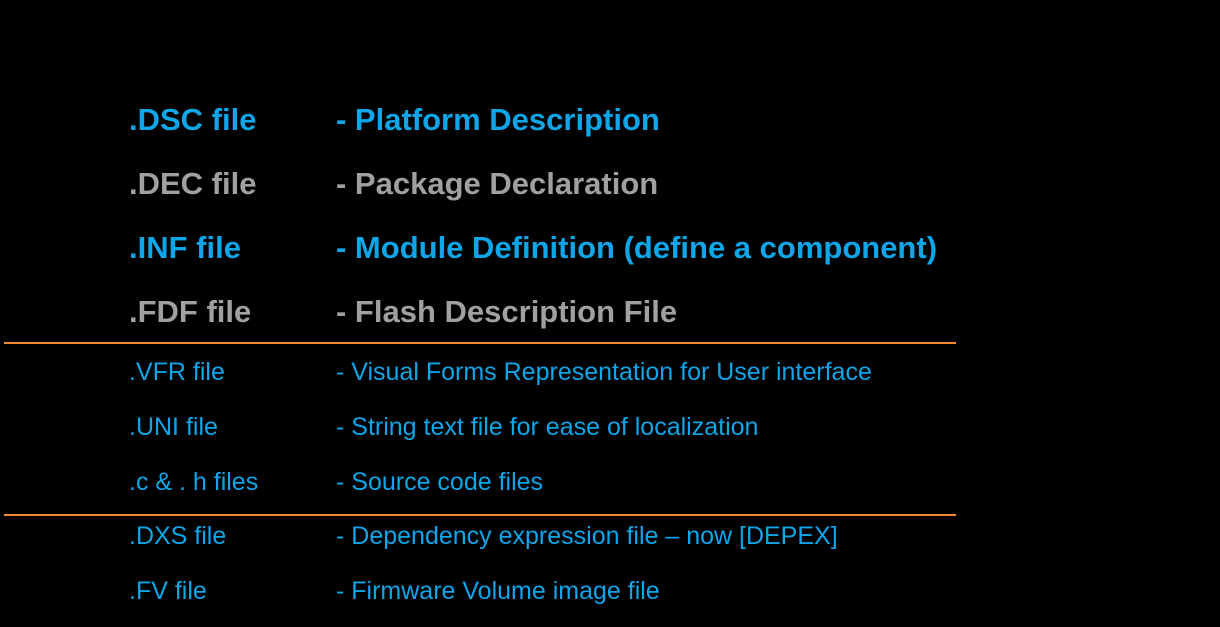 Image resolution: width=1220 pixels, height=627 pixels. I want to click on section-divider-bottom, so click(480, 515).